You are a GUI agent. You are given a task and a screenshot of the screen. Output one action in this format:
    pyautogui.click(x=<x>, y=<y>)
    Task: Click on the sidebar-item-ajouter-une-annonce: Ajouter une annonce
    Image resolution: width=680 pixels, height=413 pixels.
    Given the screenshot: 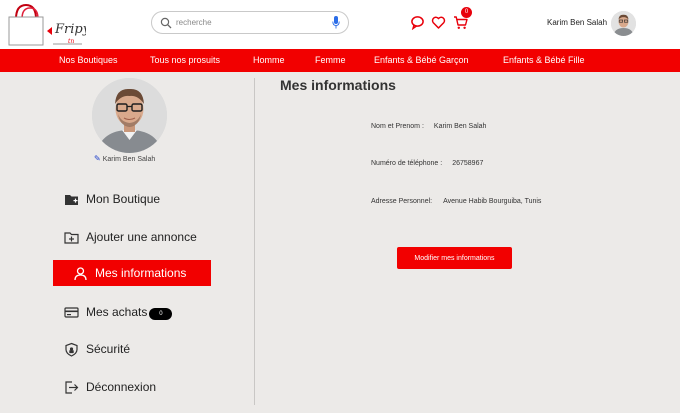 What is the action you would take?
    pyautogui.click(x=130, y=237)
    